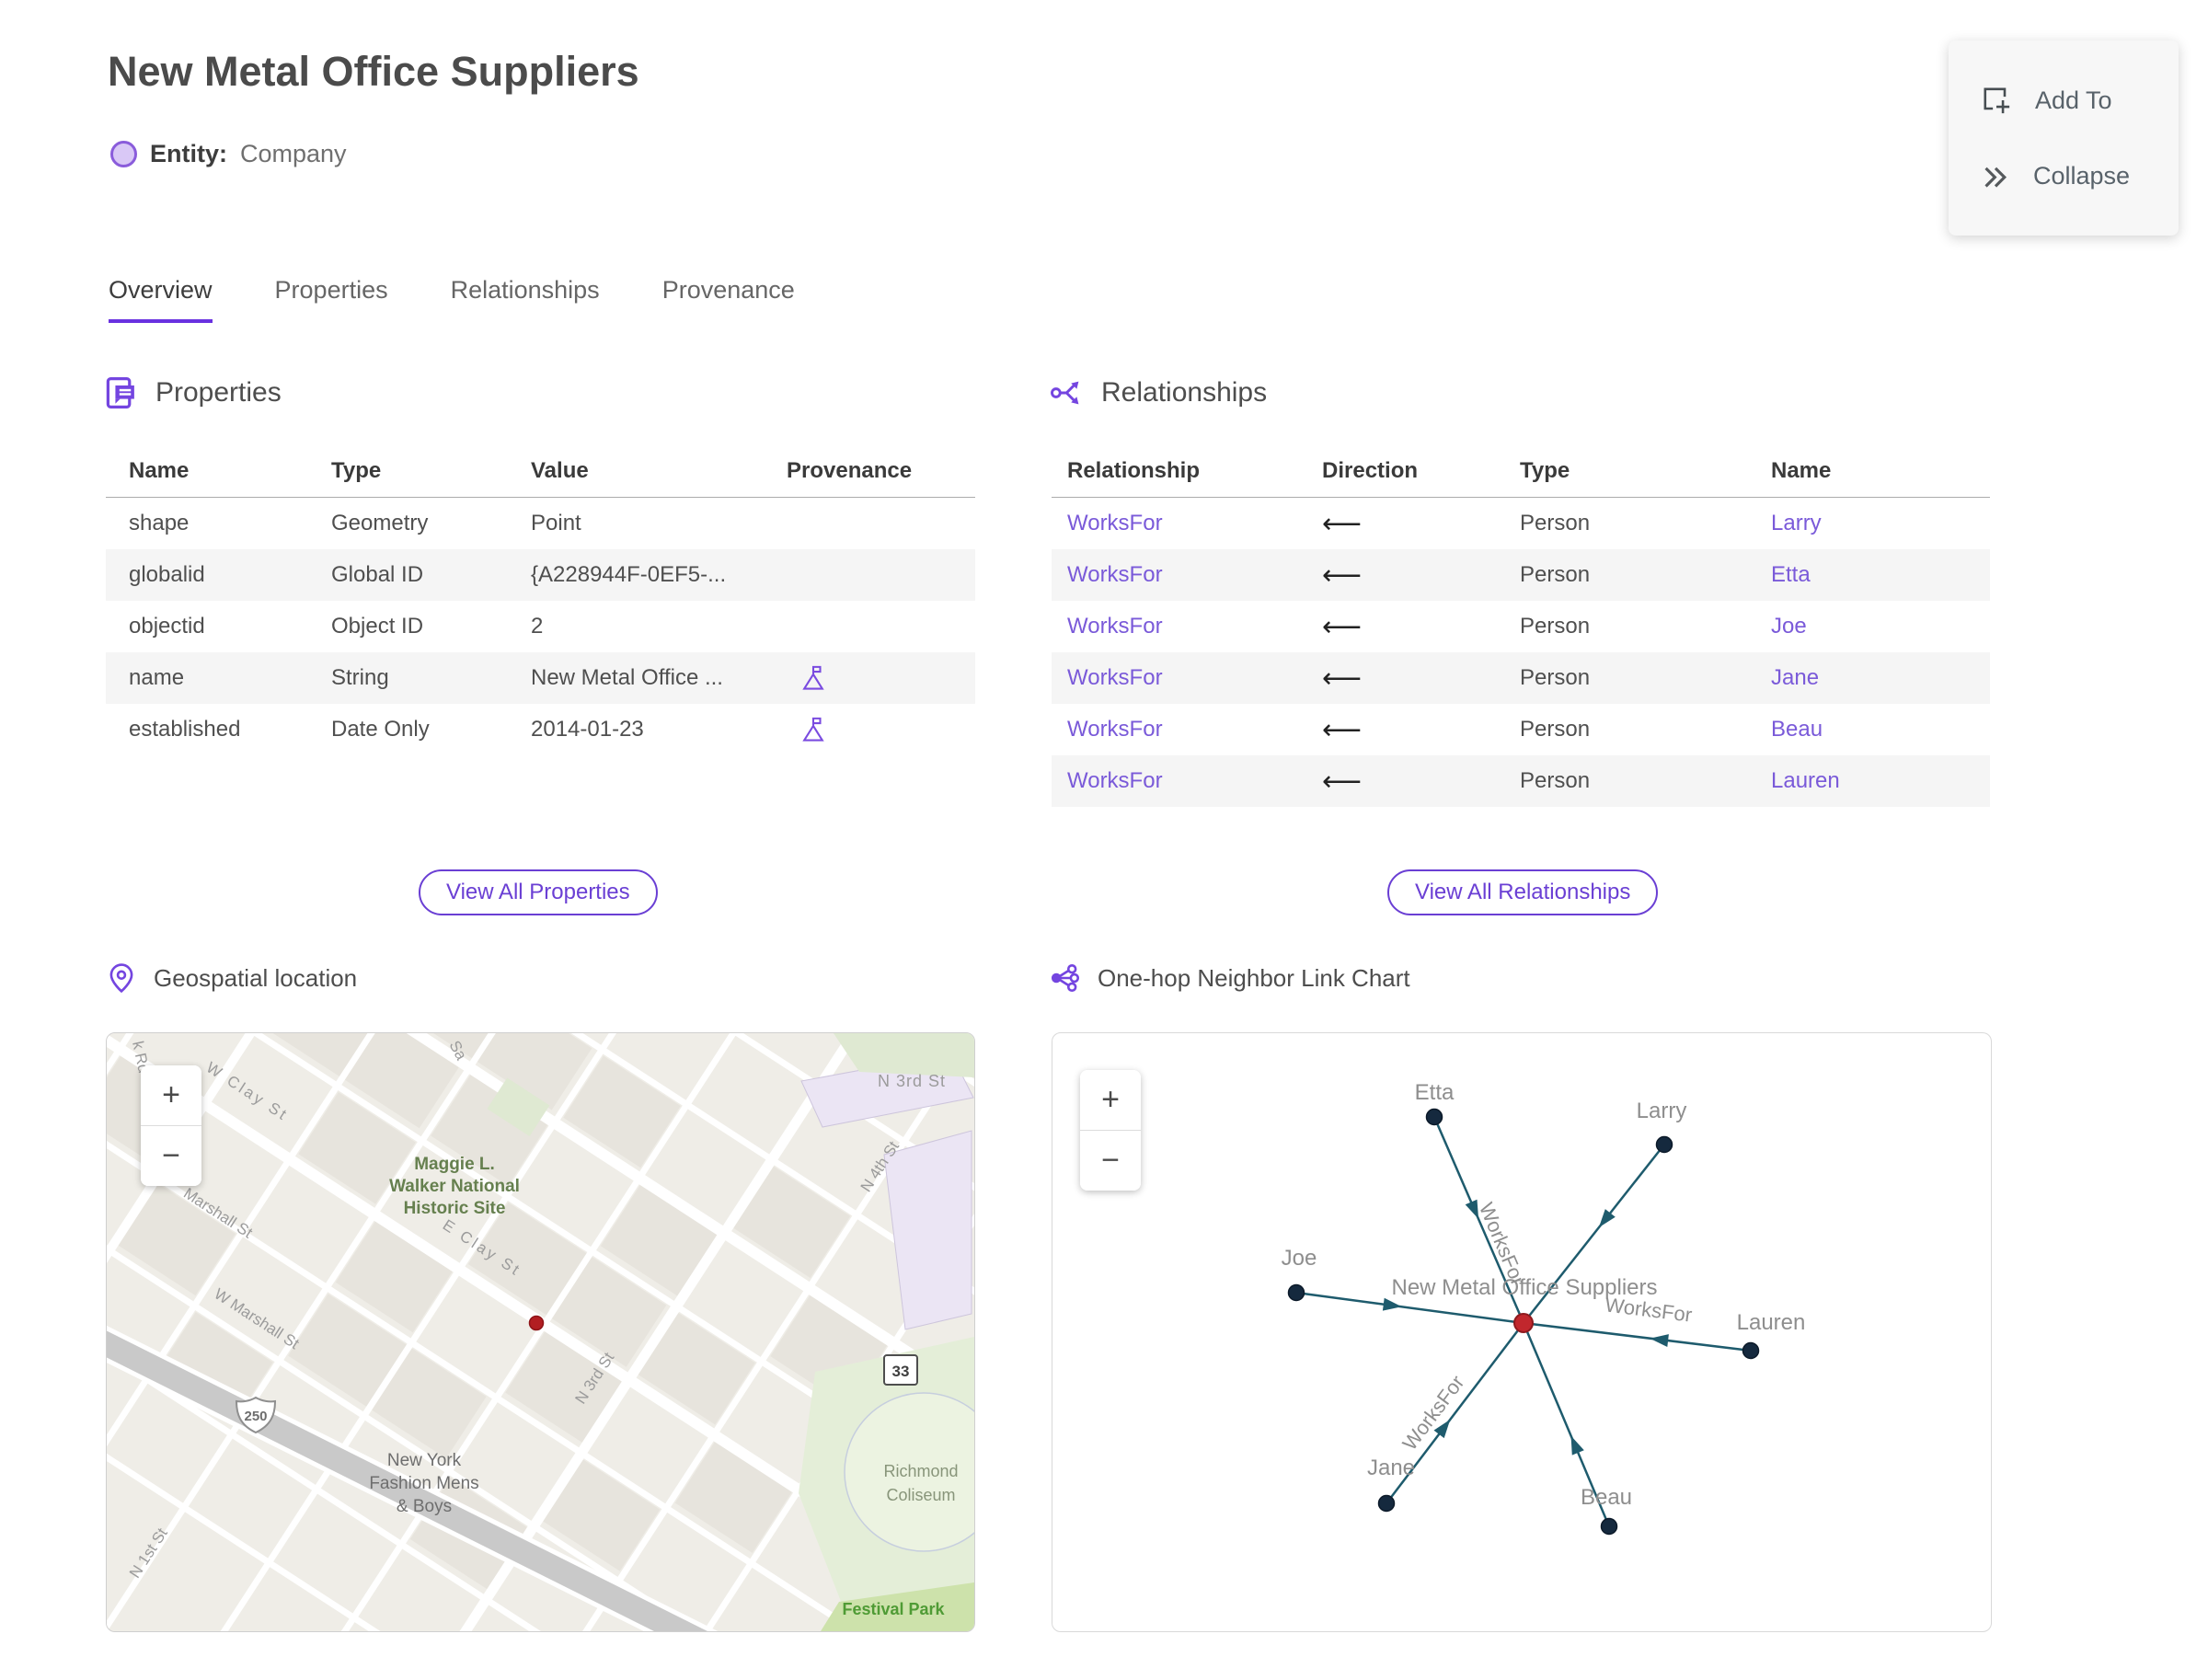 Image resolution: width=2208 pixels, height=1680 pixels. Describe the element at coordinates (536, 1323) in the screenshot. I see `map-location-marker` at that location.